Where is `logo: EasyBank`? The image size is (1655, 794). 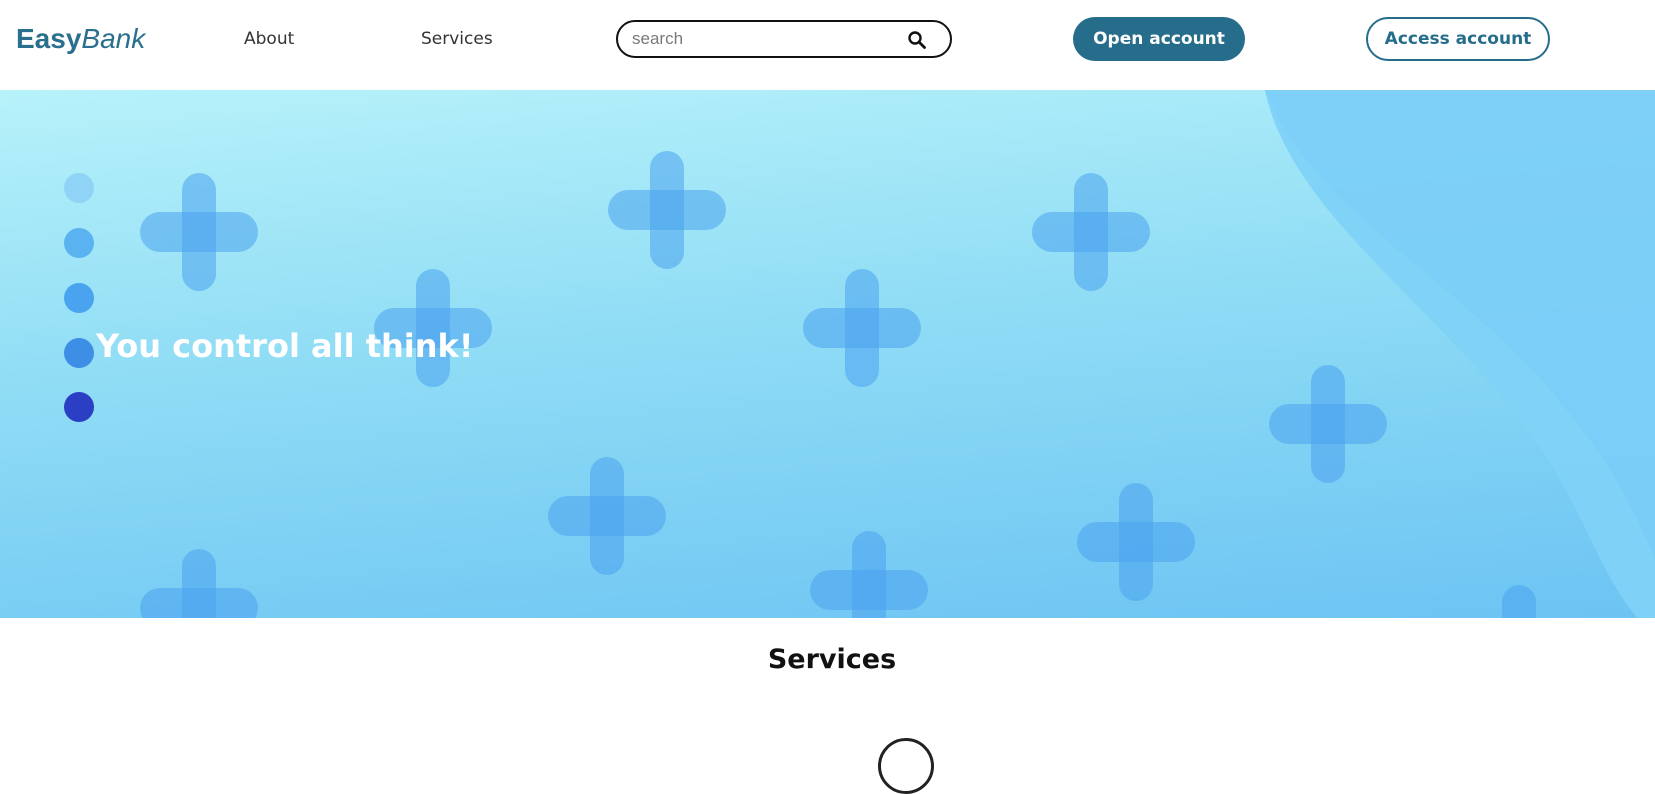 logo: EasyBank is located at coordinates (80, 39).